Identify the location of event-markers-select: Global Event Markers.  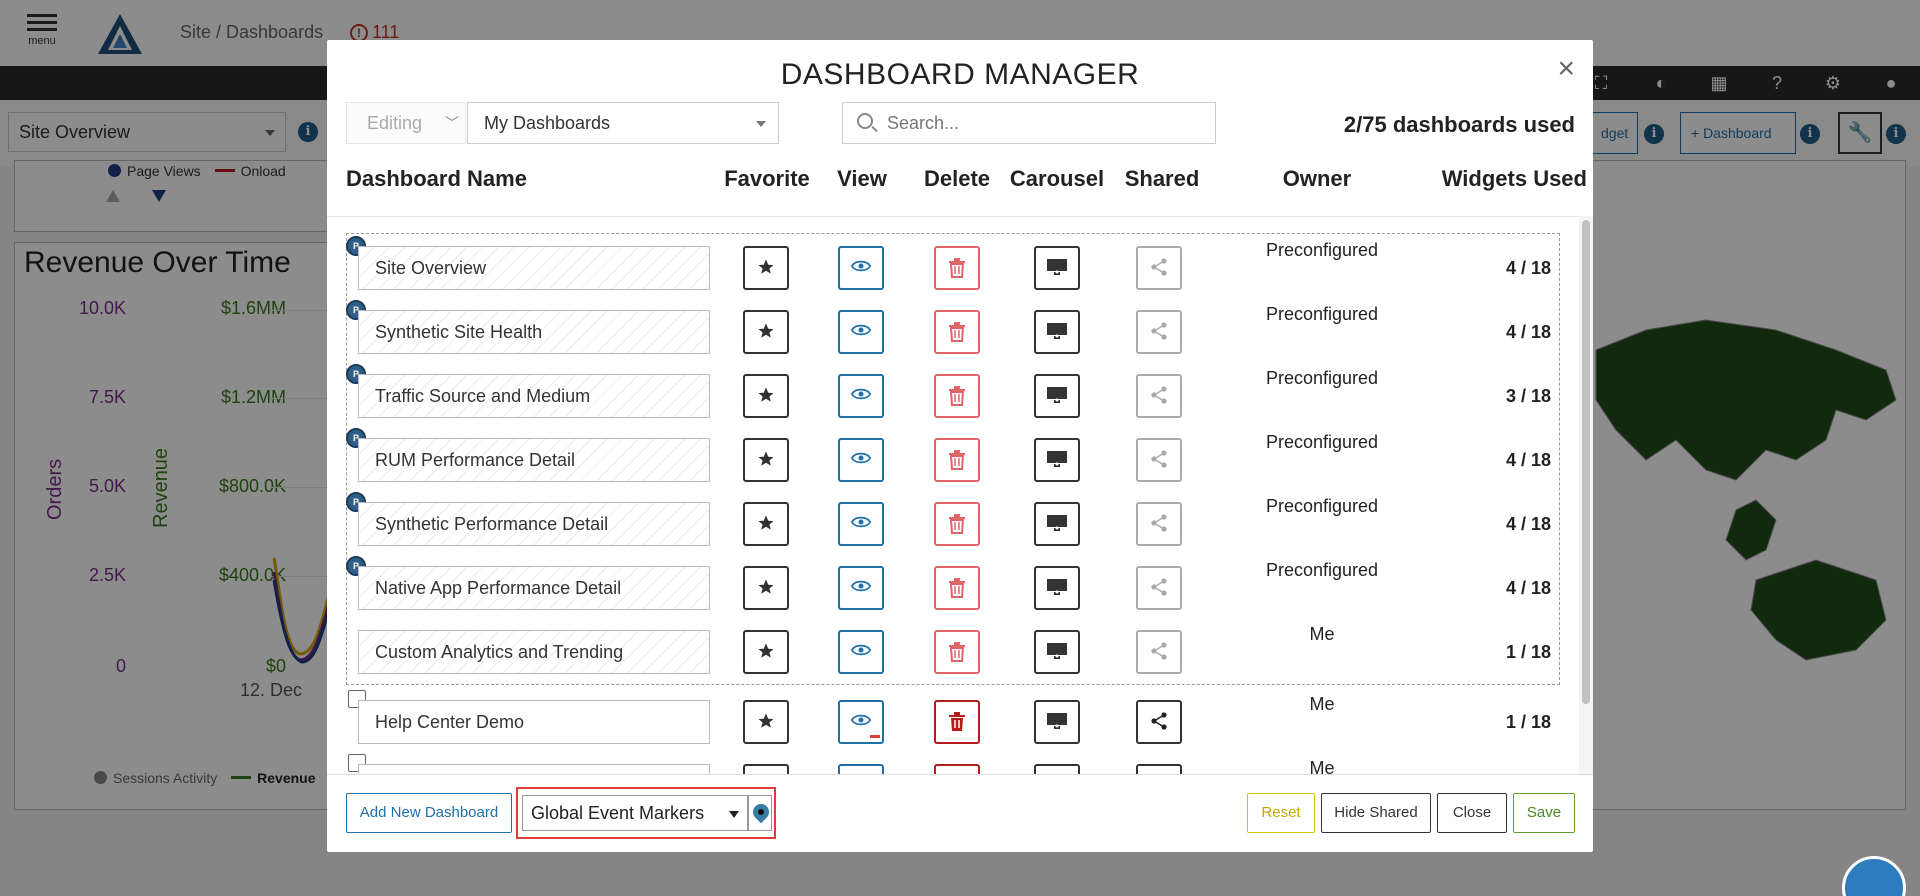
(635, 813).